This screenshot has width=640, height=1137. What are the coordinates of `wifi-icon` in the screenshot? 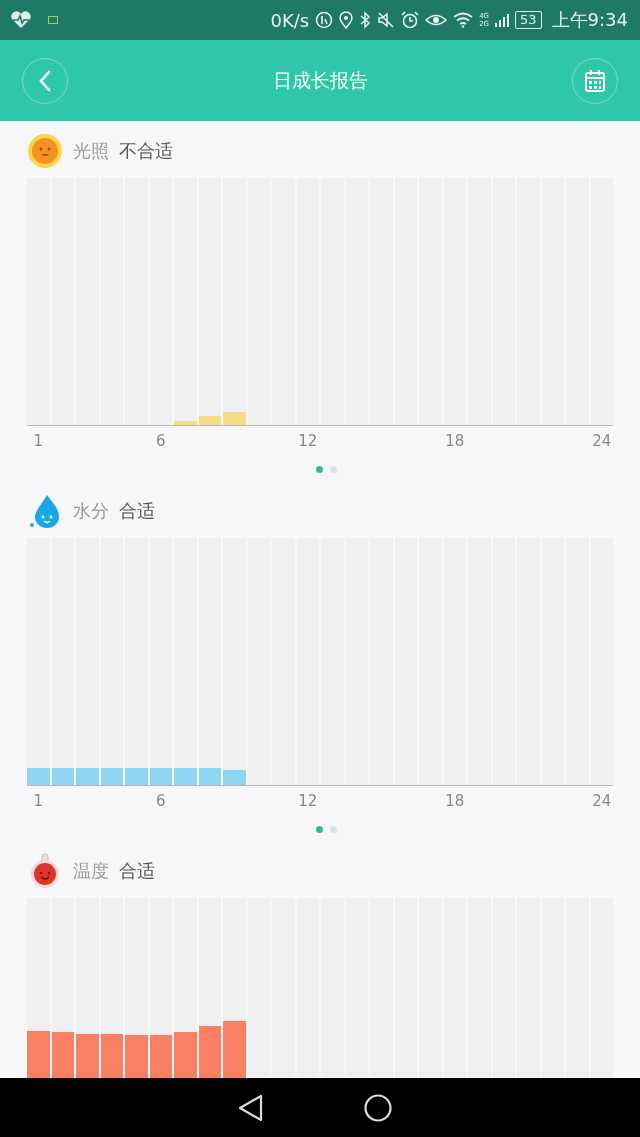 It's located at (463, 20).